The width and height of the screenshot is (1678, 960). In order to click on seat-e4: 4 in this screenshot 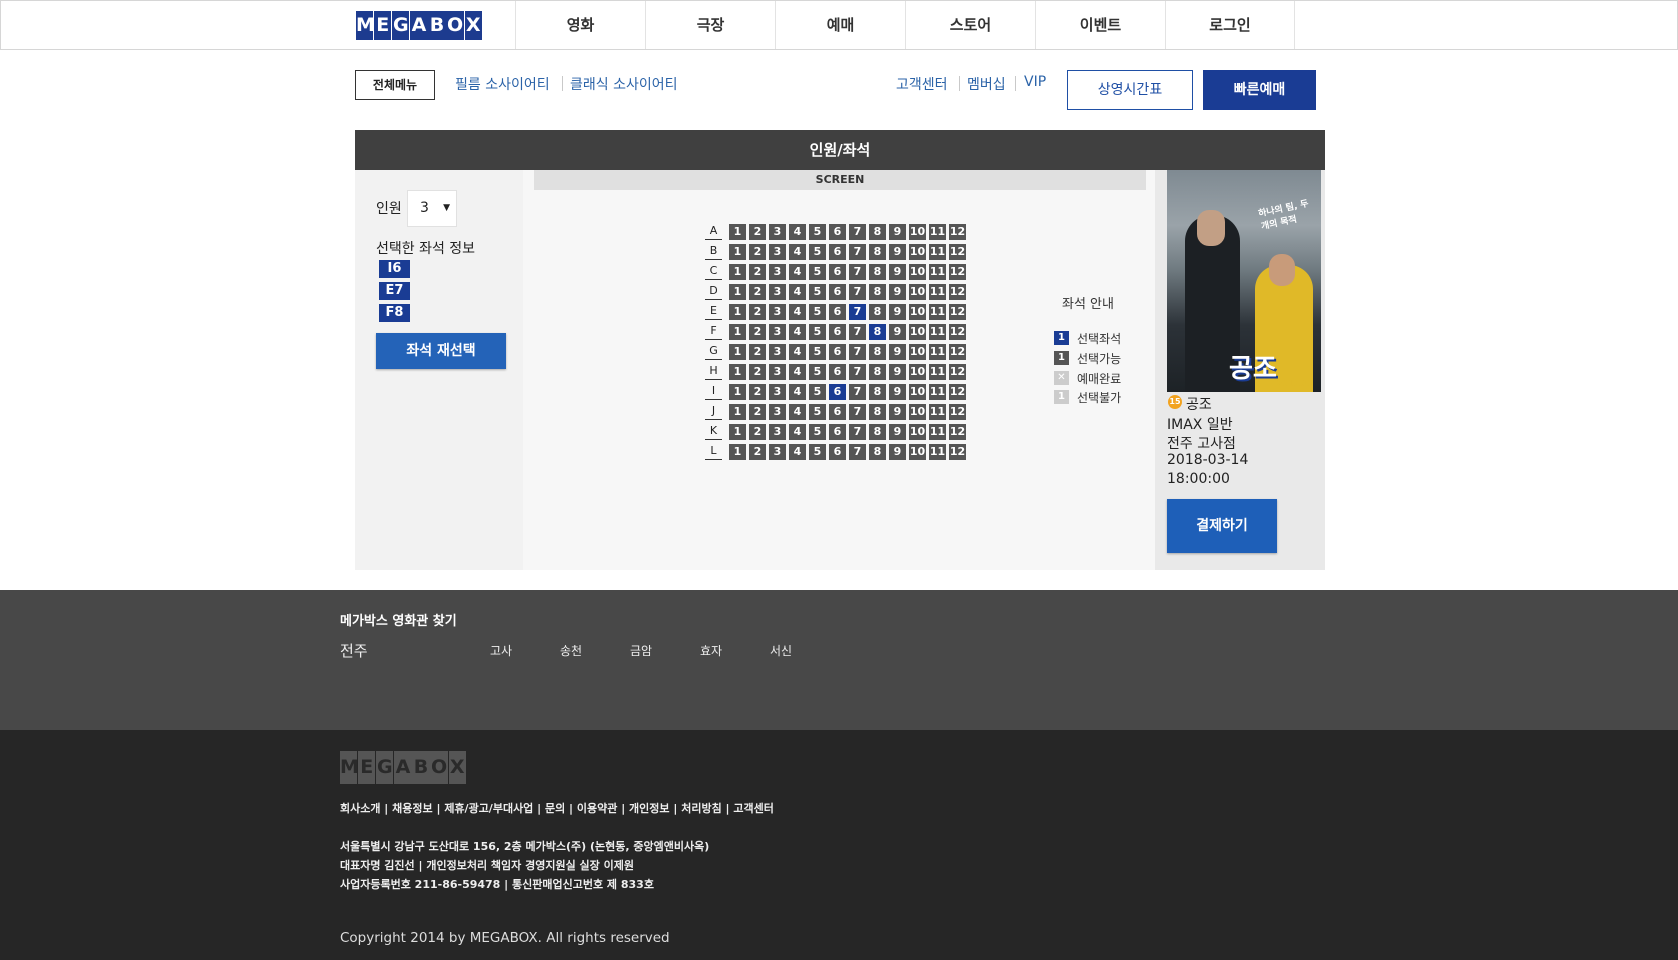, I will do `click(797, 312)`.